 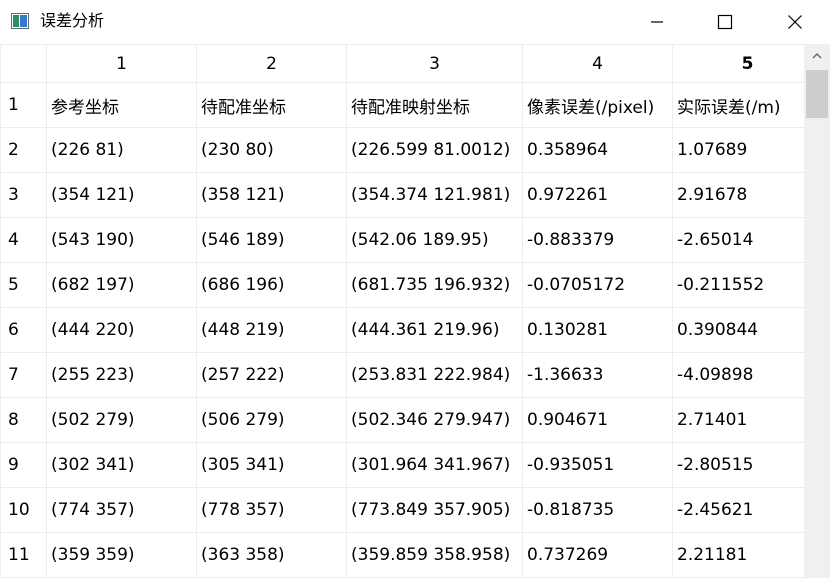 I want to click on table-cell: 0.390844, so click(x=747, y=330).